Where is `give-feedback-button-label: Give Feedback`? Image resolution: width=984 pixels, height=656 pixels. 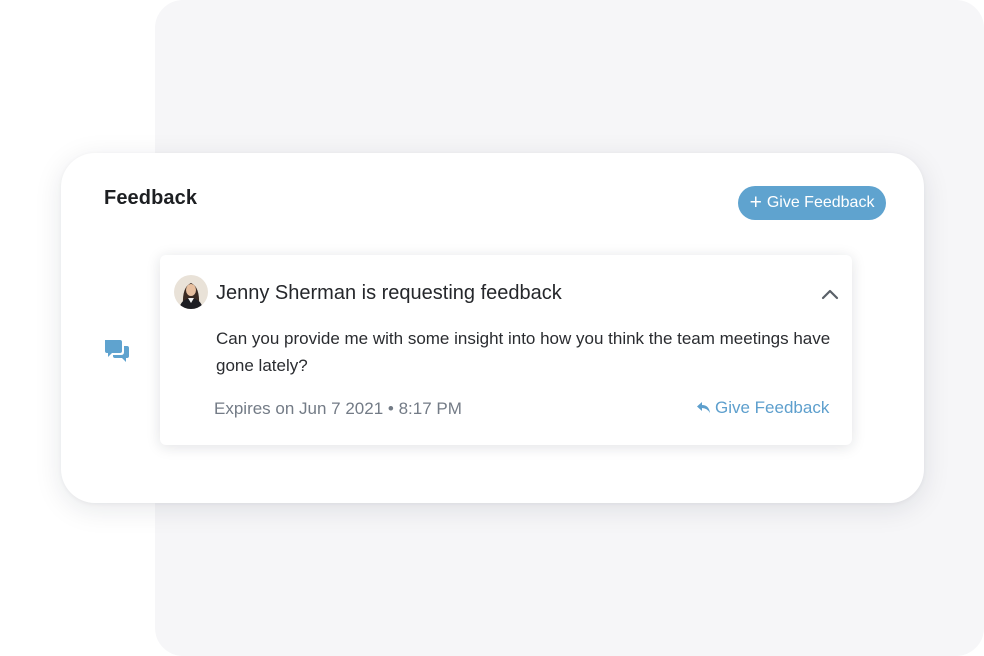
give-feedback-button-label: Give Feedback is located at coordinates (820, 202).